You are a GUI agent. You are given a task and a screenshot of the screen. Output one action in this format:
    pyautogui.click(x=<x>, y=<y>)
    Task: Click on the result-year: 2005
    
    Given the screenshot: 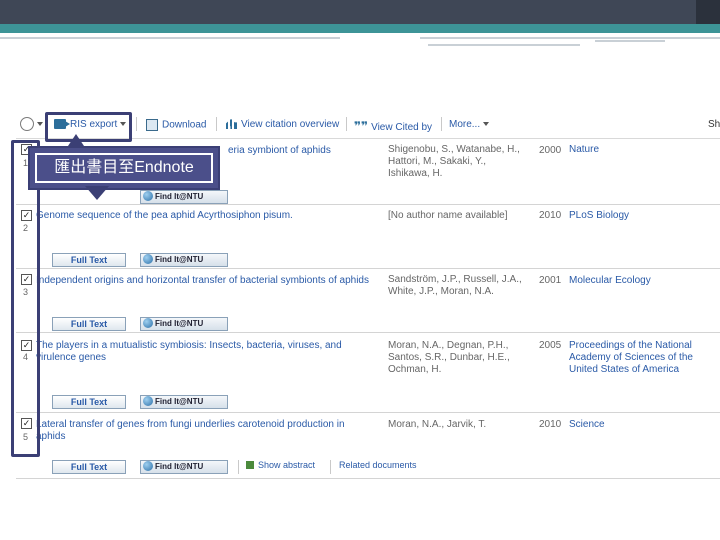 What is the action you would take?
    pyautogui.click(x=550, y=345)
    